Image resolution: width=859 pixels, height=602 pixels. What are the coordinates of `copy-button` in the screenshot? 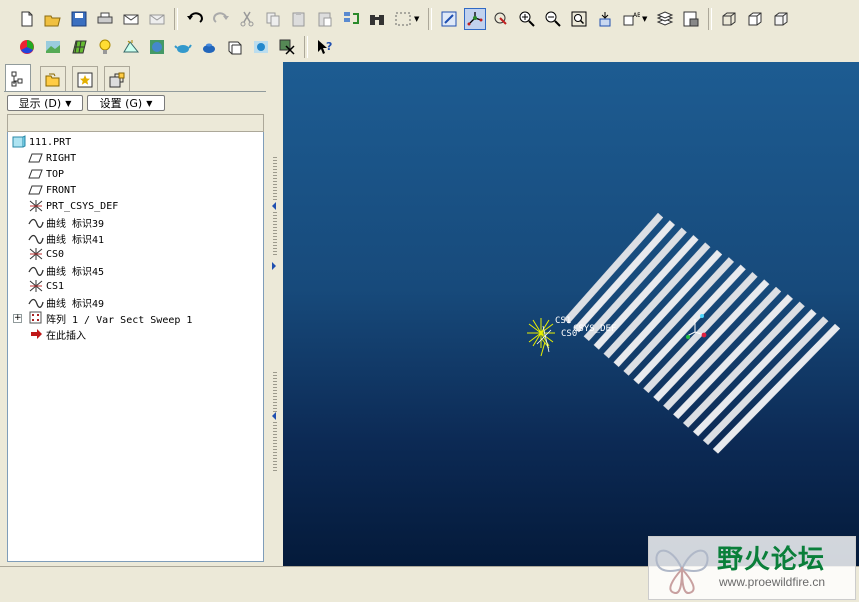 It's located at (273, 19).